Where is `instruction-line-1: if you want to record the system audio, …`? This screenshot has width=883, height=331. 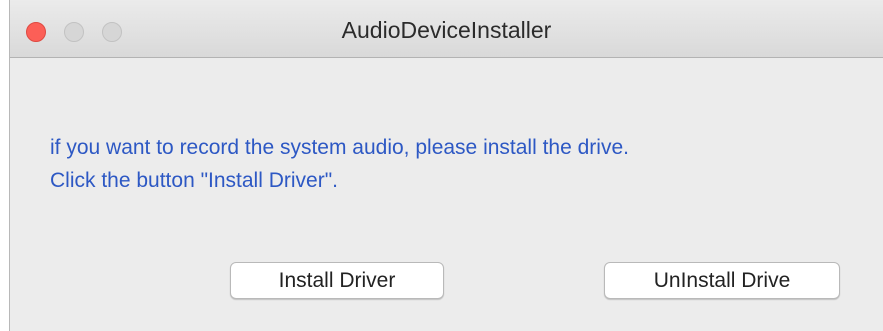
instruction-line-1: if you want to record the system audio, … is located at coordinates (339, 147).